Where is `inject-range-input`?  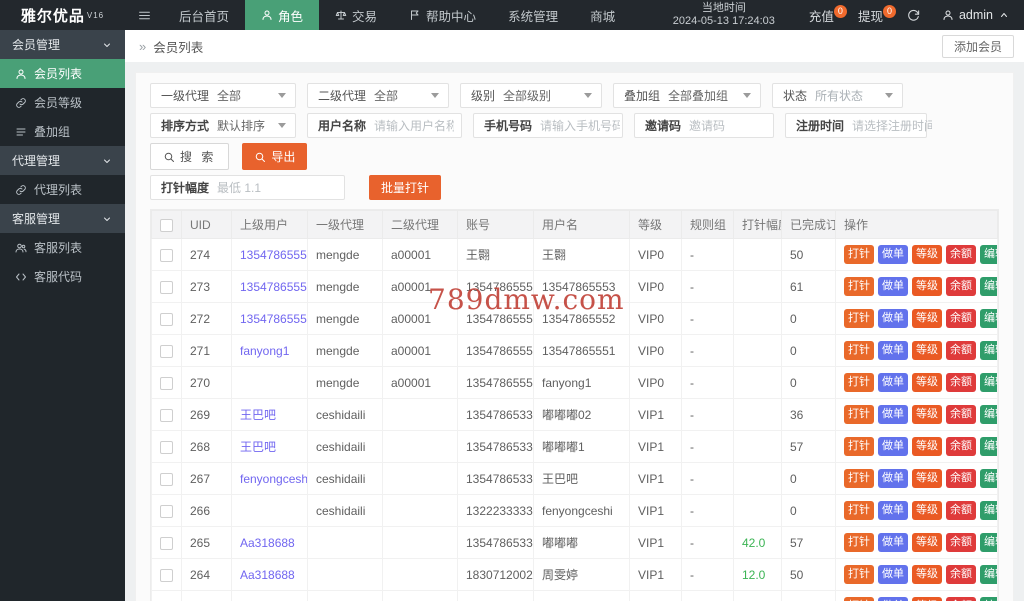 inject-range-input is located at coordinates (272, 187).